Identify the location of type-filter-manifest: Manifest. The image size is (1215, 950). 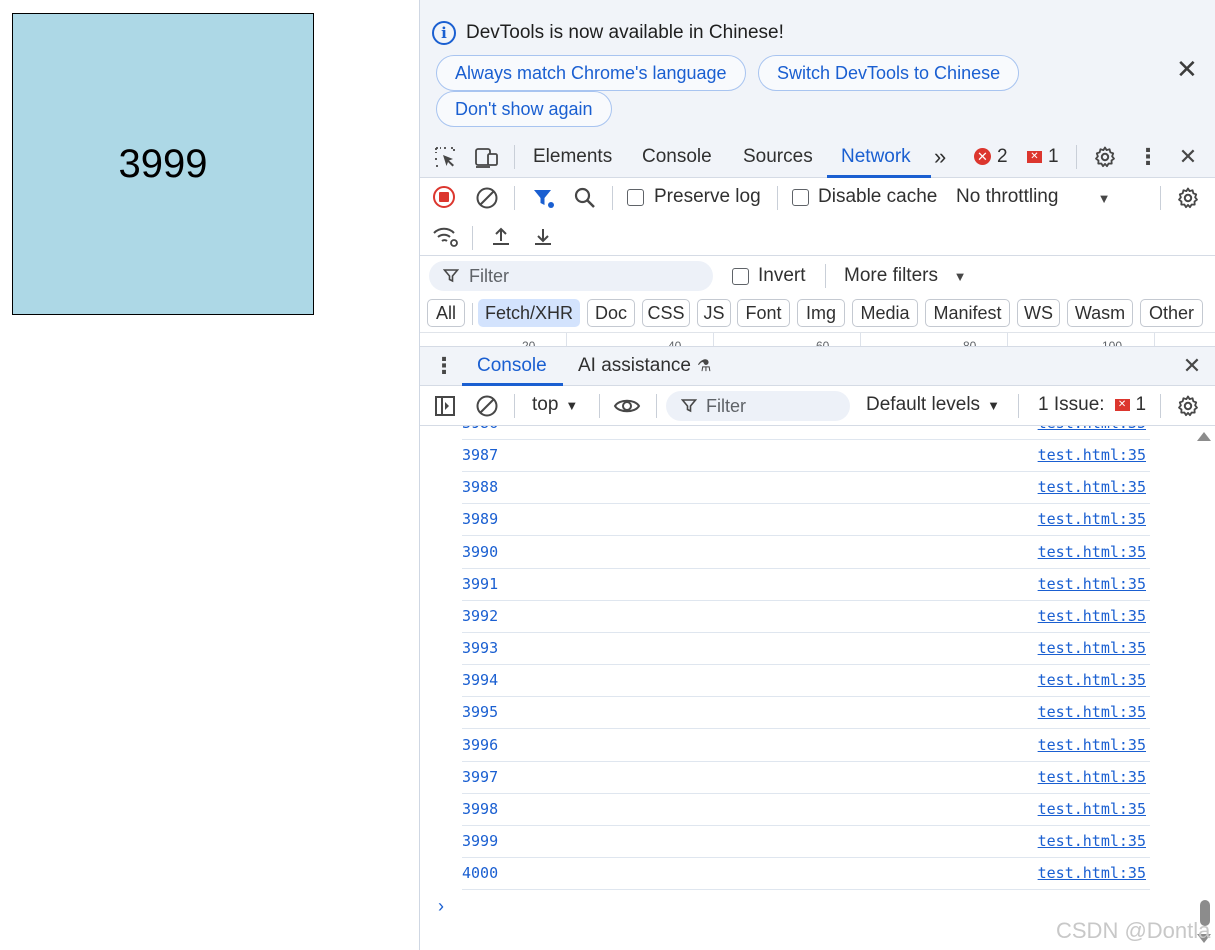
(967, 313).